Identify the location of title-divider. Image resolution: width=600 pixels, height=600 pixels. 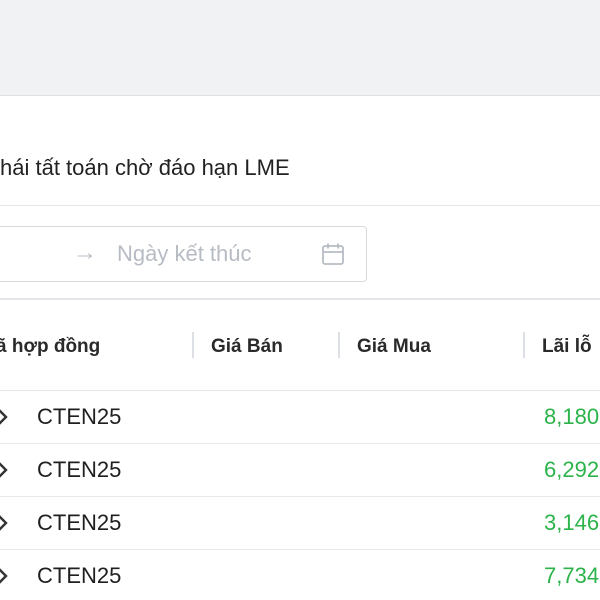
(300, 205).